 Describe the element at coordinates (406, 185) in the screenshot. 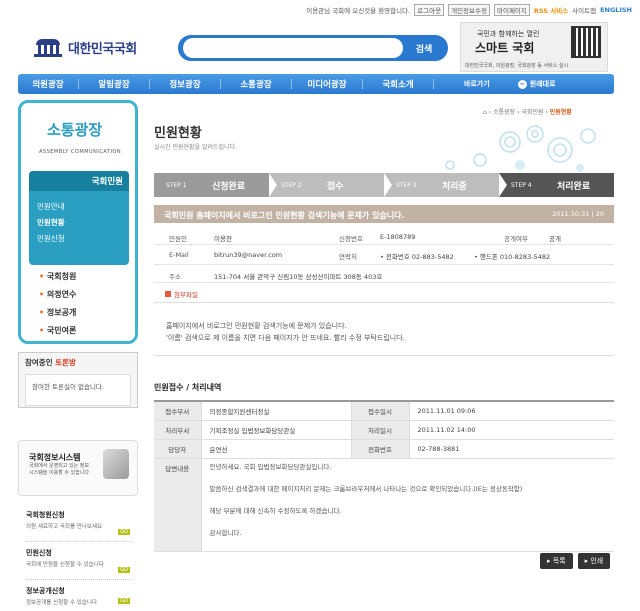

I see `step-num: STEP 3` at that location.